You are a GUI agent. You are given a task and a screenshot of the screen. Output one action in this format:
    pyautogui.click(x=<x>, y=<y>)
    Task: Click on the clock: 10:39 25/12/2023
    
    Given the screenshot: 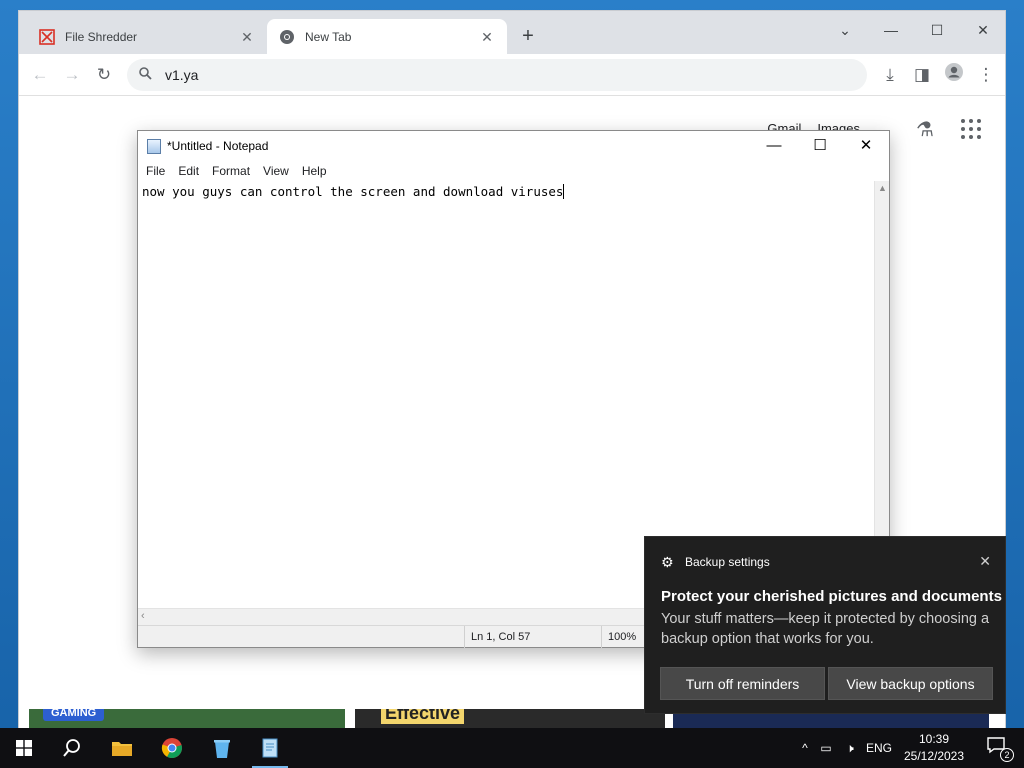 What is the action you would take?
    pyautogui.click(x=934, y=748)
    